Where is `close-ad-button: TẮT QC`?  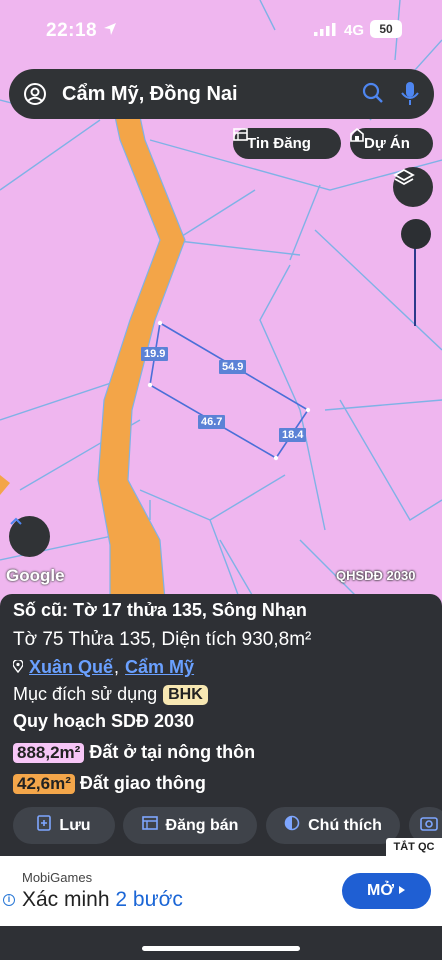 close-ad-button: TẮT QC is located at coordinates (414, 847).